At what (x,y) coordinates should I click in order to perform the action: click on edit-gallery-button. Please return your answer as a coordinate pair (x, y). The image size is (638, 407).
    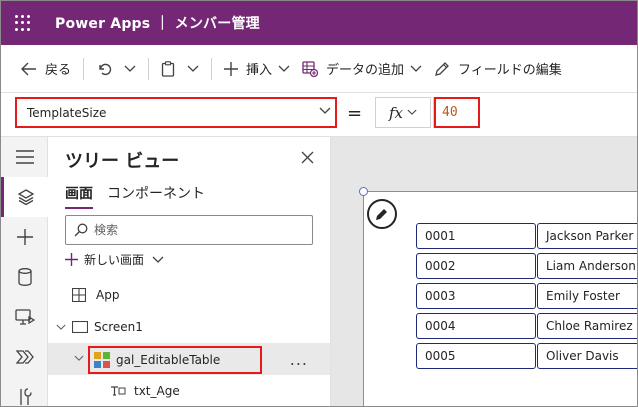
    Looking at the image, I should click on (382, 214).